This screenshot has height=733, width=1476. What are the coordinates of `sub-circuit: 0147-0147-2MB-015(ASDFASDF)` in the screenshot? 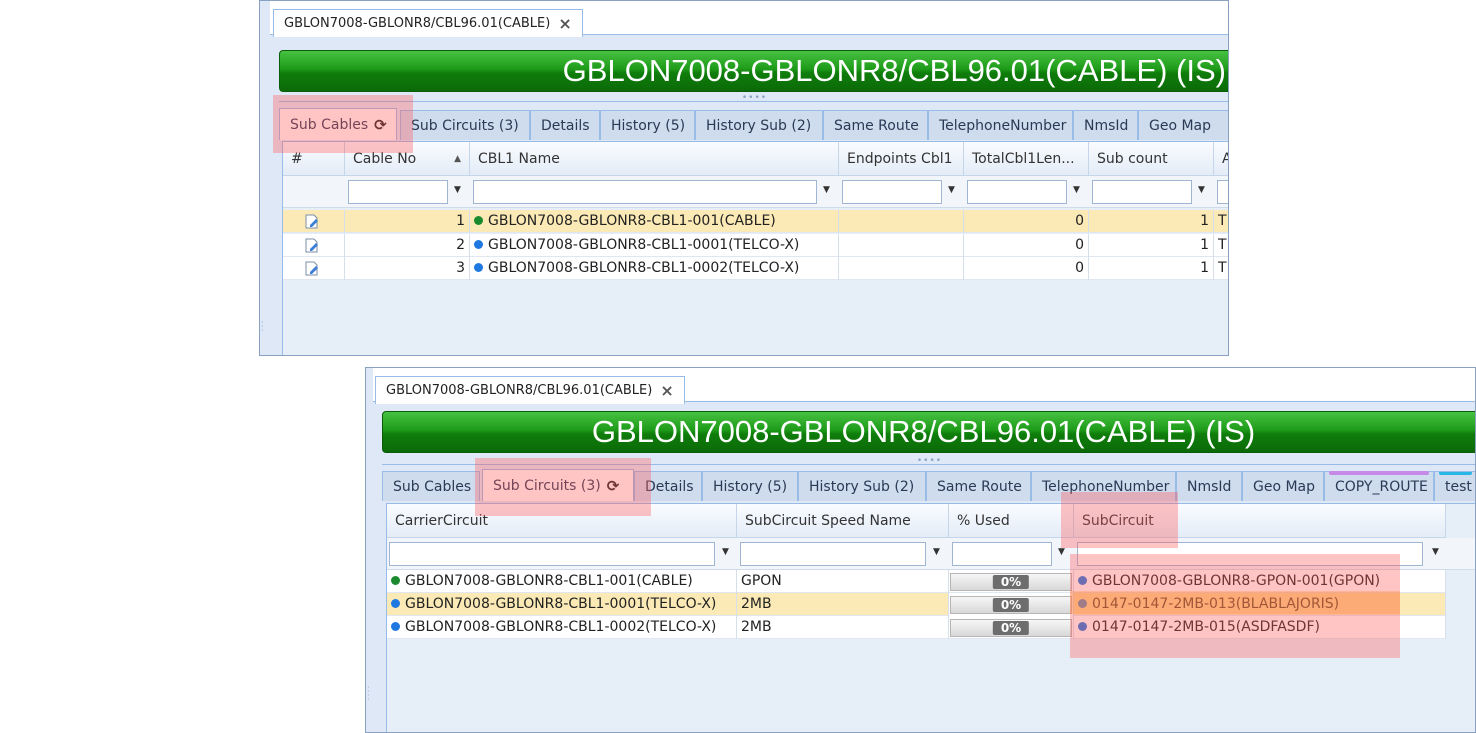 It's located at (1206, 627).